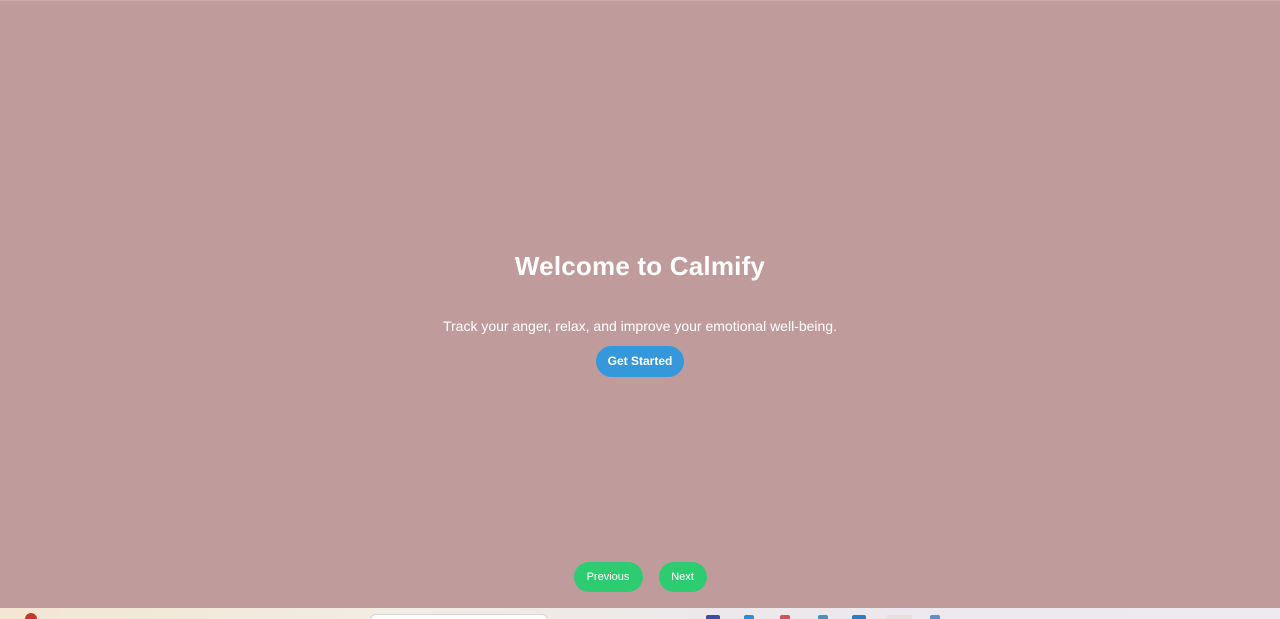  I want to click on taskbar-search-box, so click(459, 616).